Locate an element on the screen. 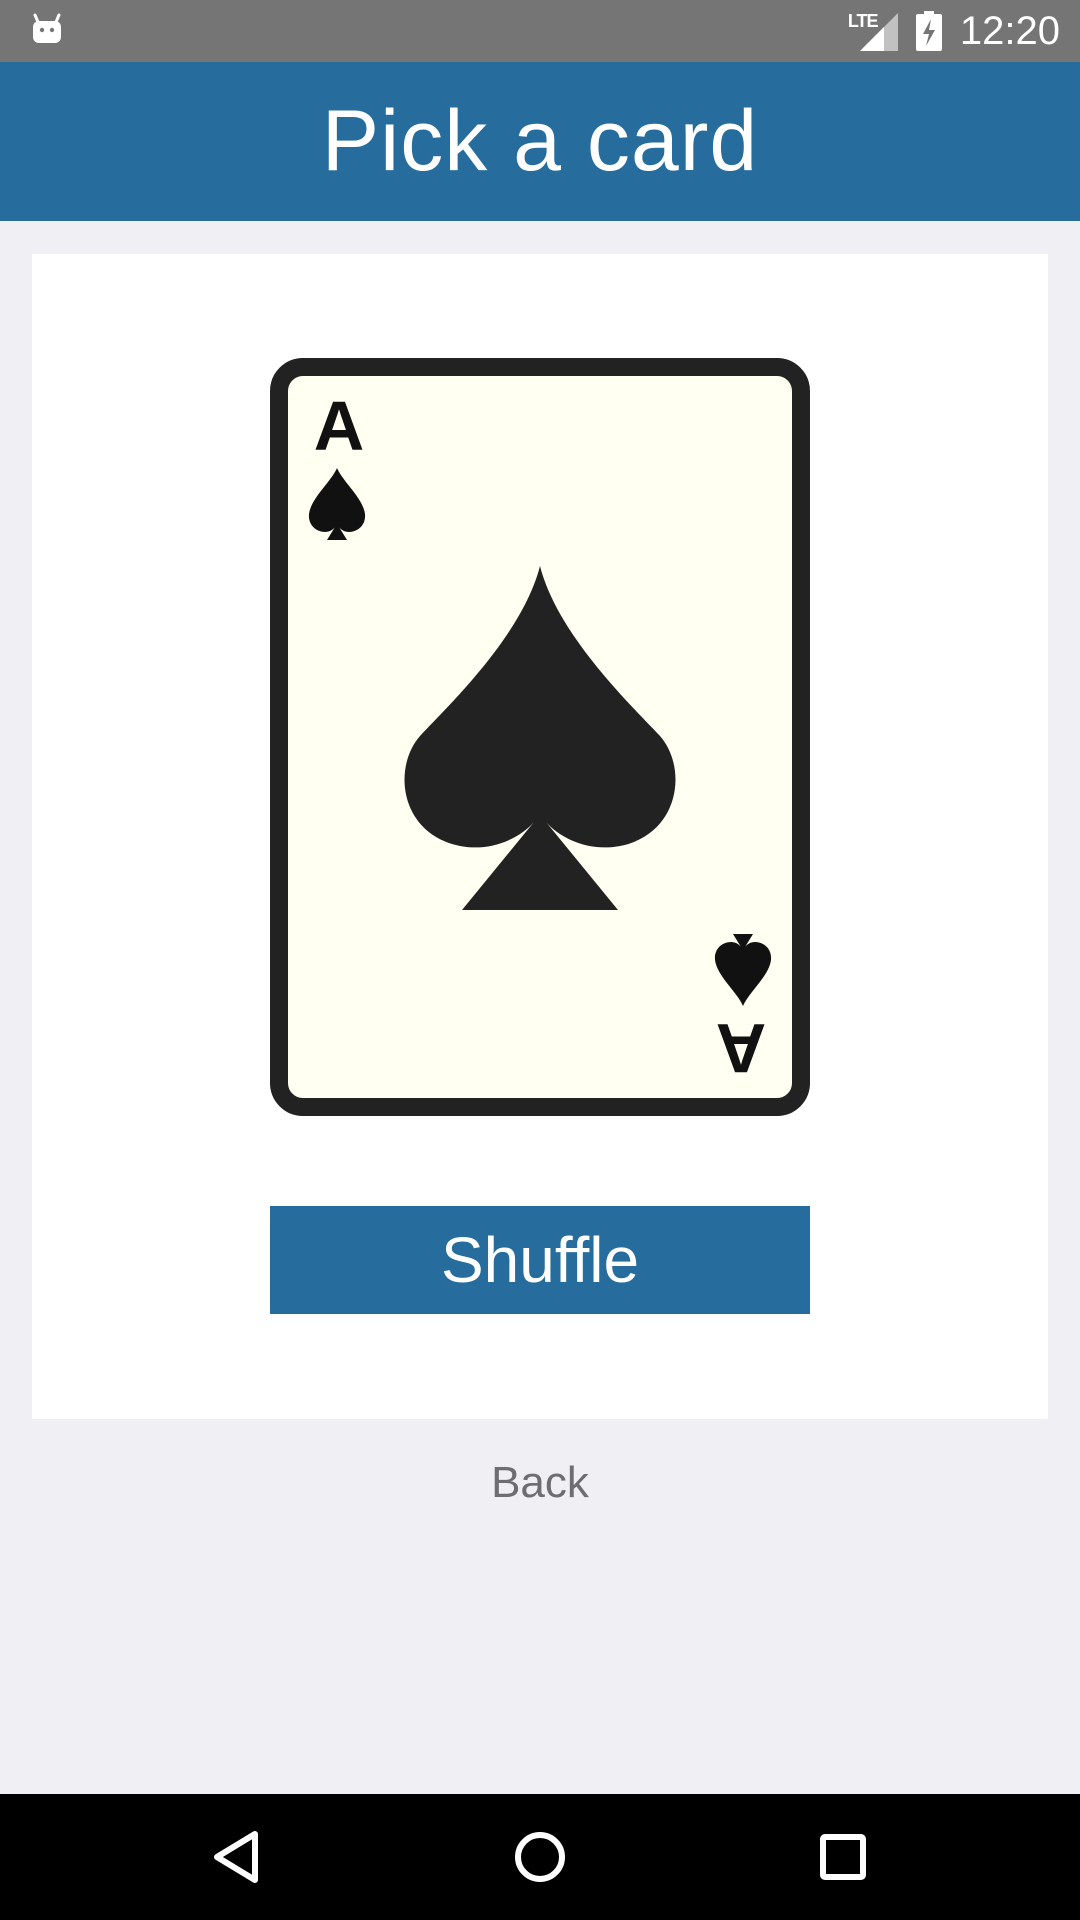 The height and width of the screenshot is (1920, 1080). nav-home-button is located at coordinates (540, 1857).